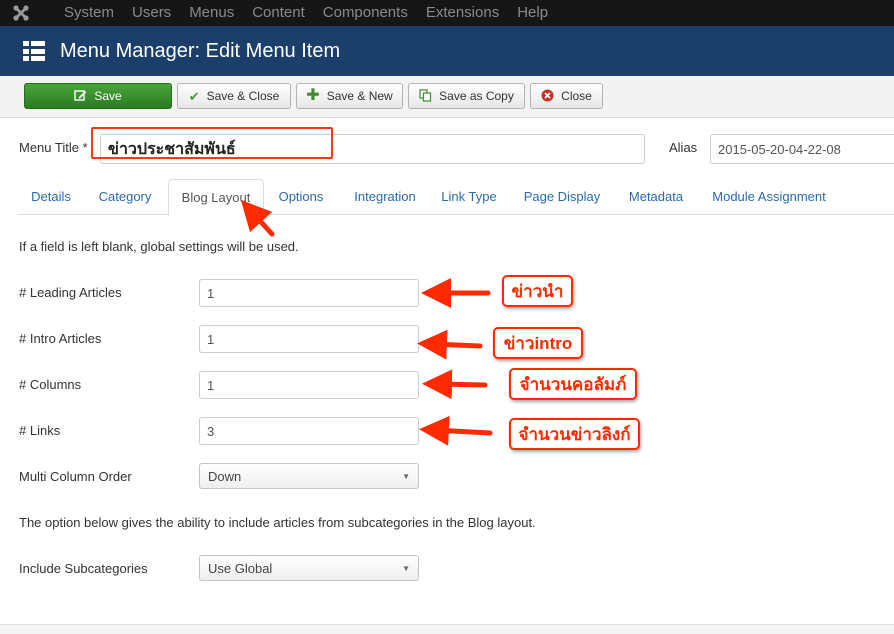  I want to click on plus-icon: ✚, so click(313, 95).